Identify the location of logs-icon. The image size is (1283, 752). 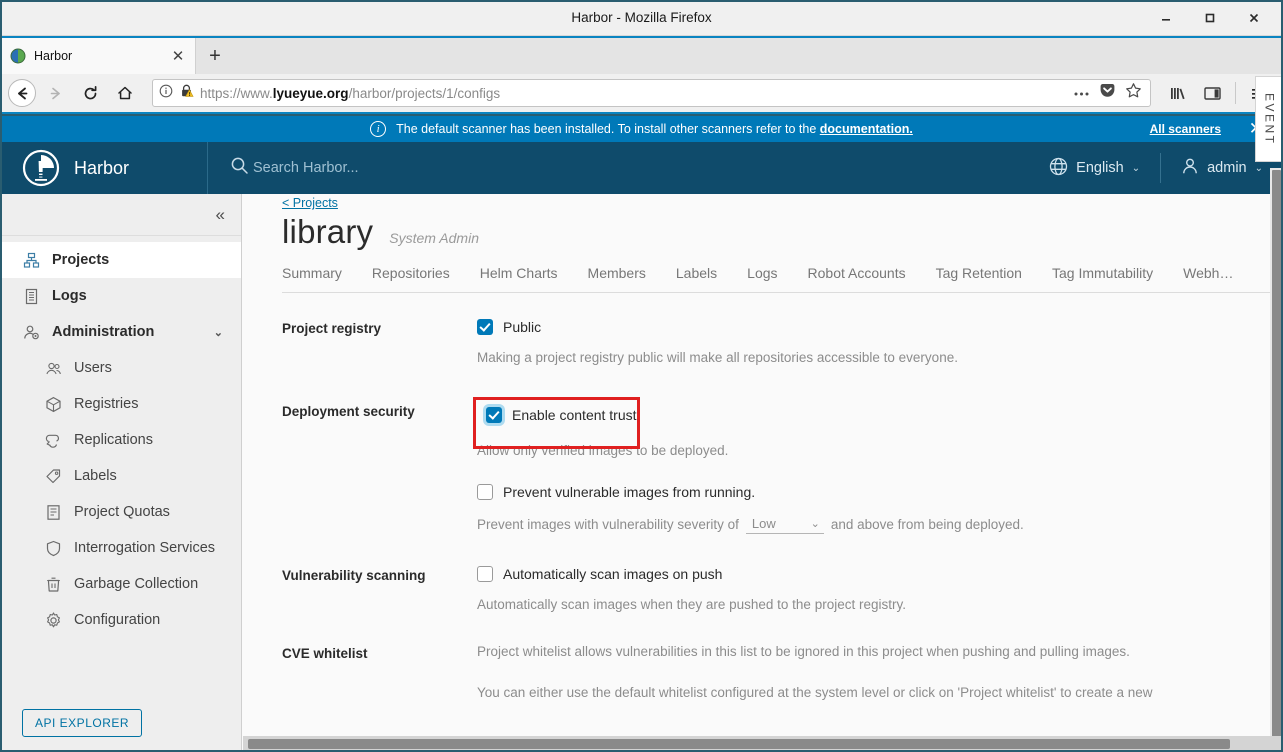
(31, 296).